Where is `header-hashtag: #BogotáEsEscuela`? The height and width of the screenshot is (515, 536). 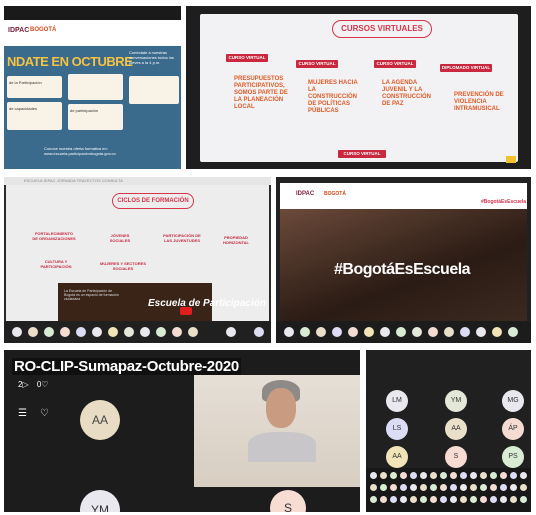
header-hashtag: #BogotáEsEscuela is located at coordinates (504, 202).